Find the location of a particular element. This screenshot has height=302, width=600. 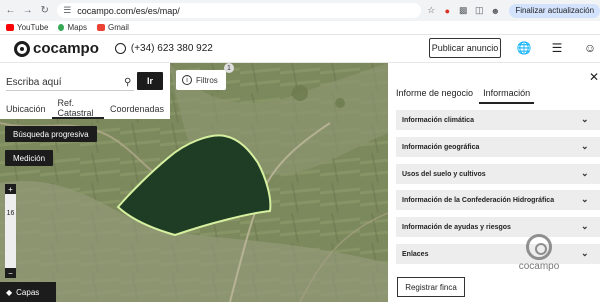

info-icon: i is located at coordinates (187, 80).